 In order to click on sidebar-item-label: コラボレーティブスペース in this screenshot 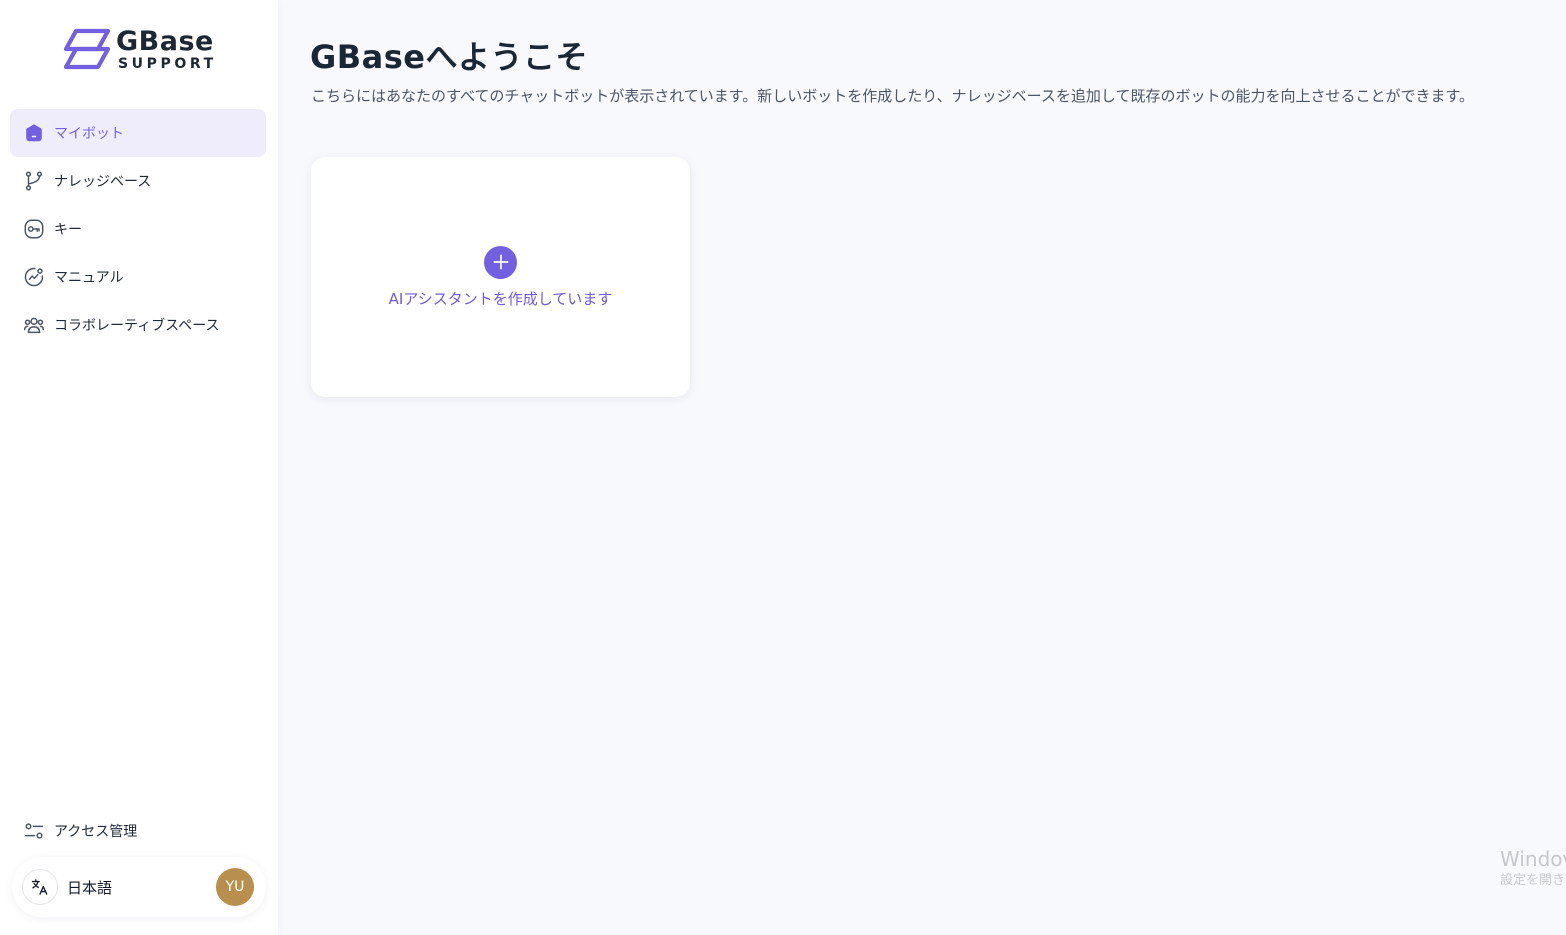, I will do `click(137, 326)`.